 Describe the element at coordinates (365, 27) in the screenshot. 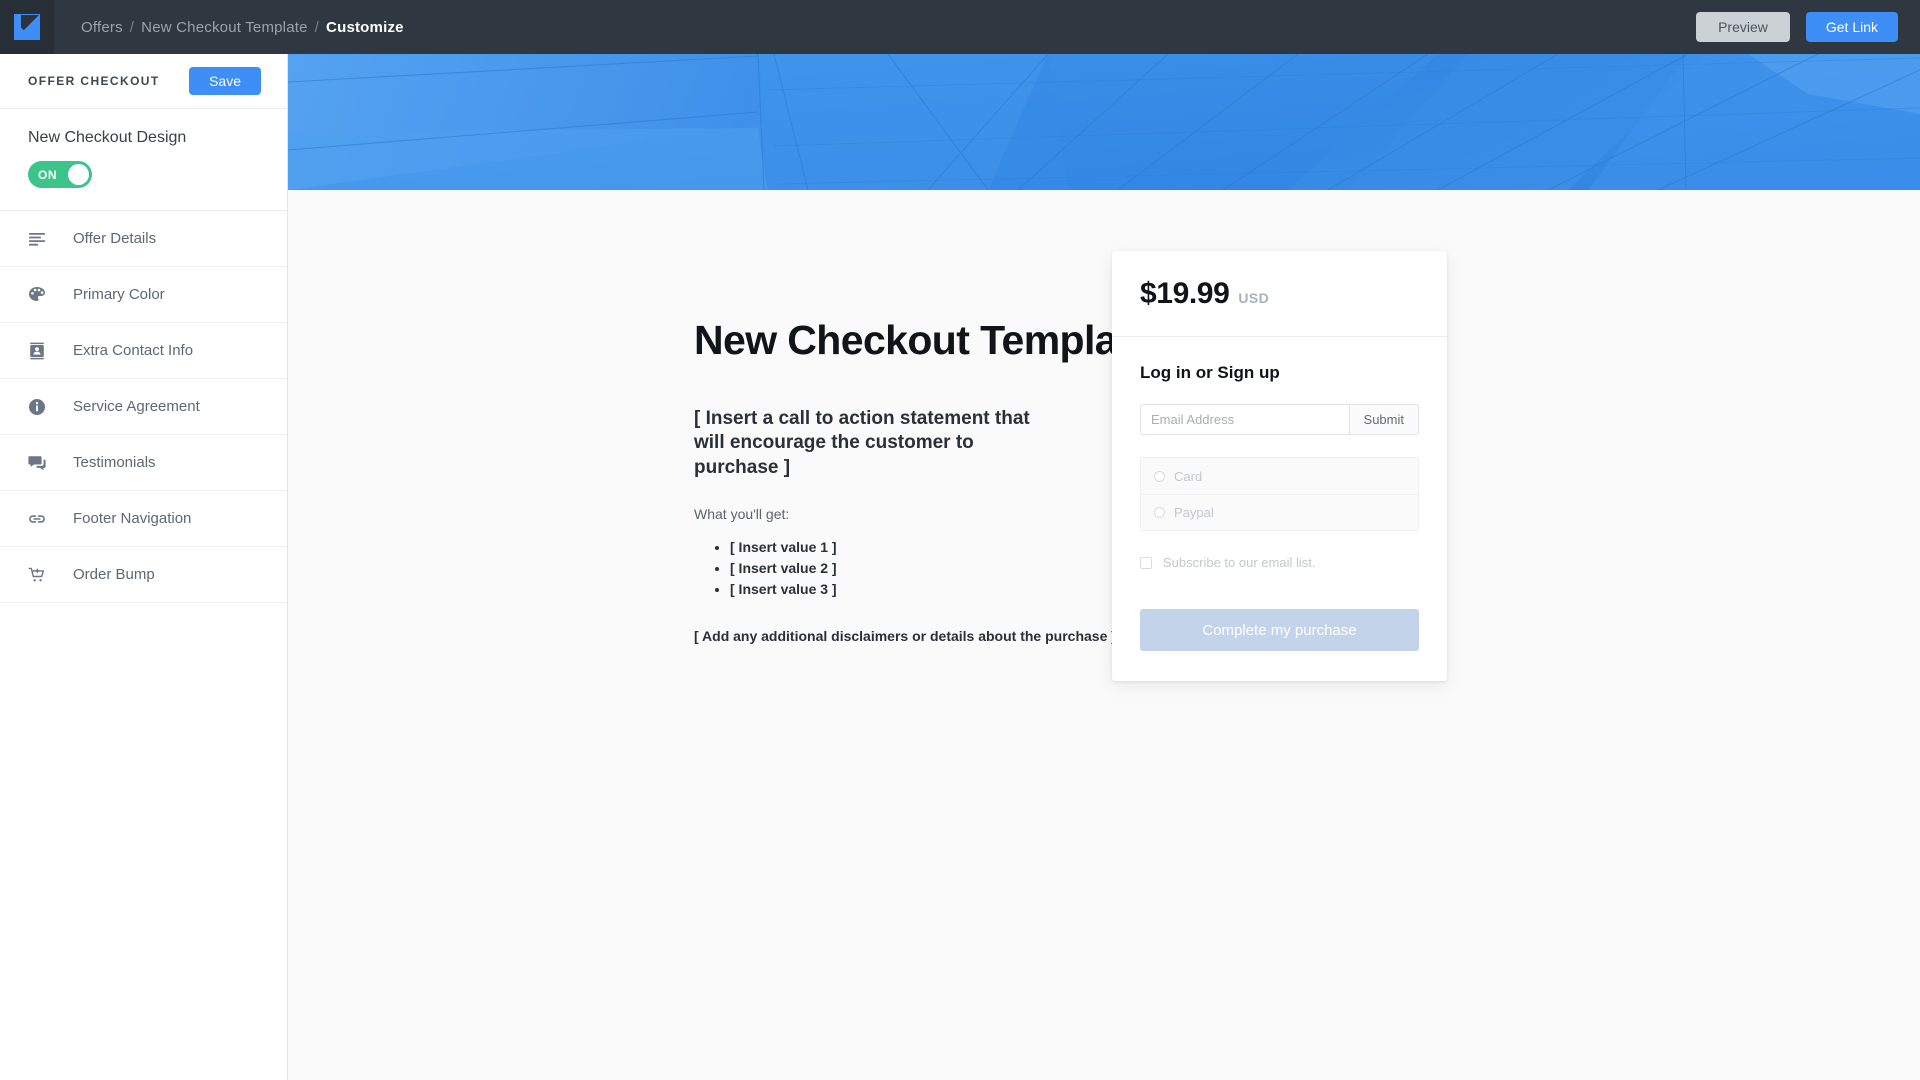

I see `breadcrumb-item-customize: Customize` at that location.